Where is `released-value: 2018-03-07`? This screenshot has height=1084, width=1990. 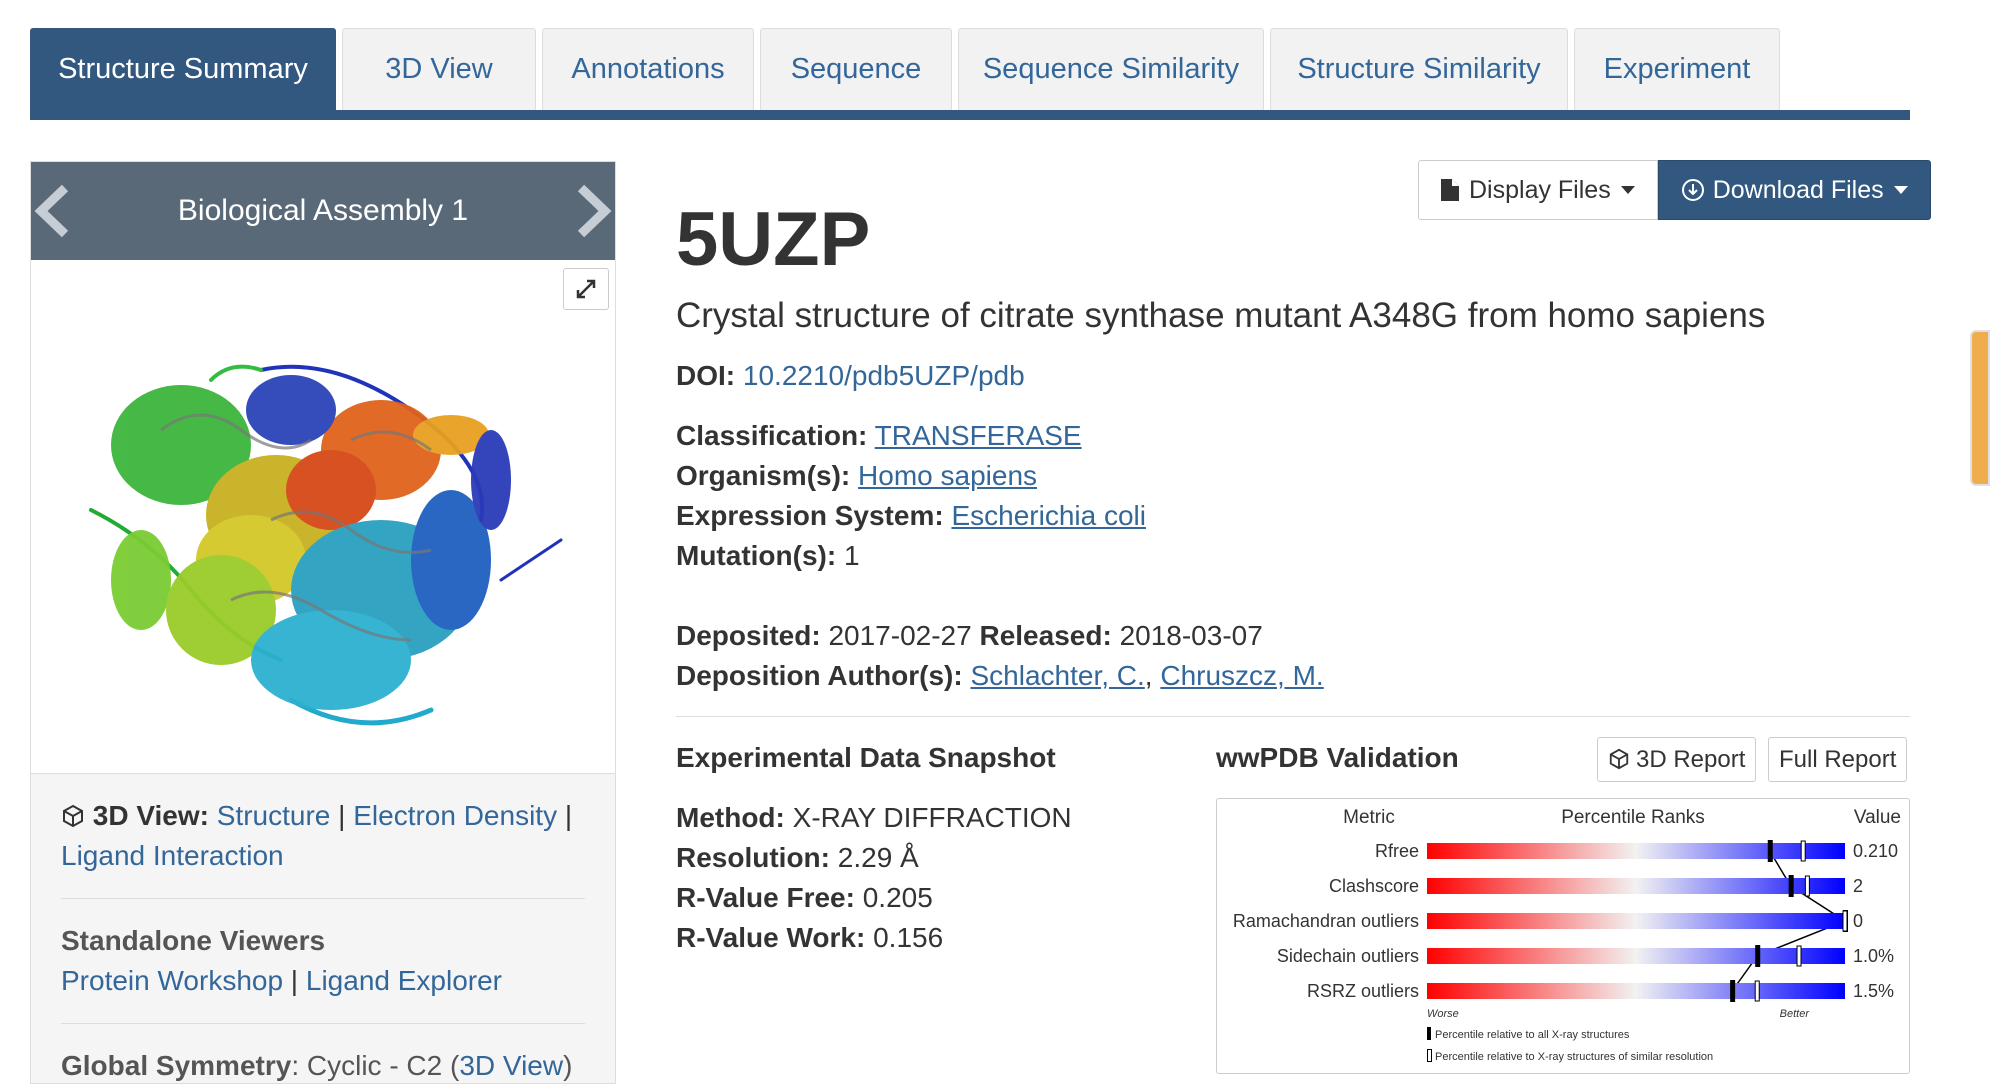
released-value: 2018-03-07 is located at coordinates (1191, 635).